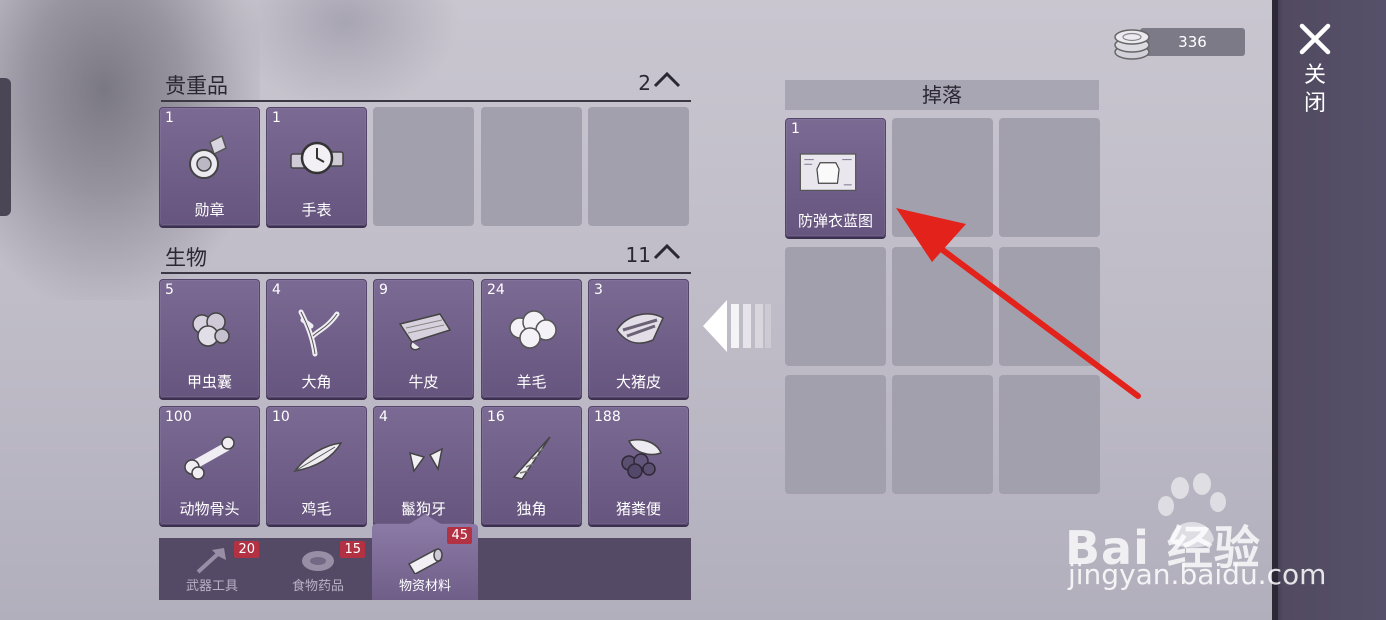 Image resolution: width=1386 pixels, height=620 pixels. I want to click on currency-display: 336, so click(1179, 42).